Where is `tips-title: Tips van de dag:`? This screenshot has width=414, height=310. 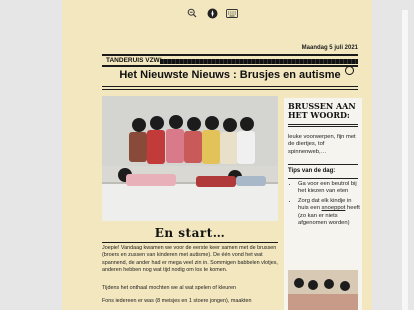
tips-title: Tips van de dag: is located at coordinates (312, 171).